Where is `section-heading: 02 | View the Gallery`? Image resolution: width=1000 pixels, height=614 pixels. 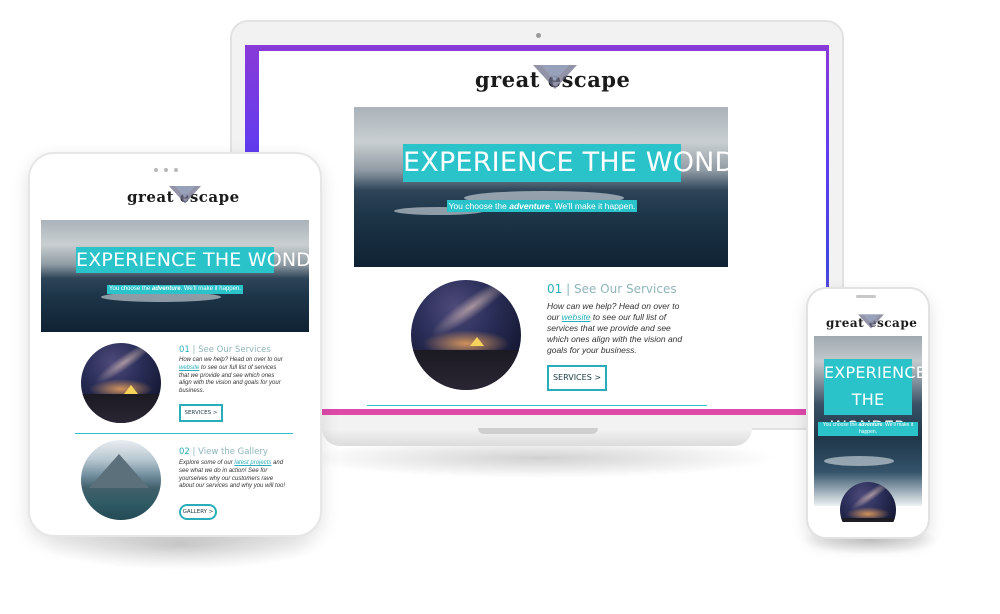 section-heading: 02 | View the Gallery is located at coordinates (223, 452).